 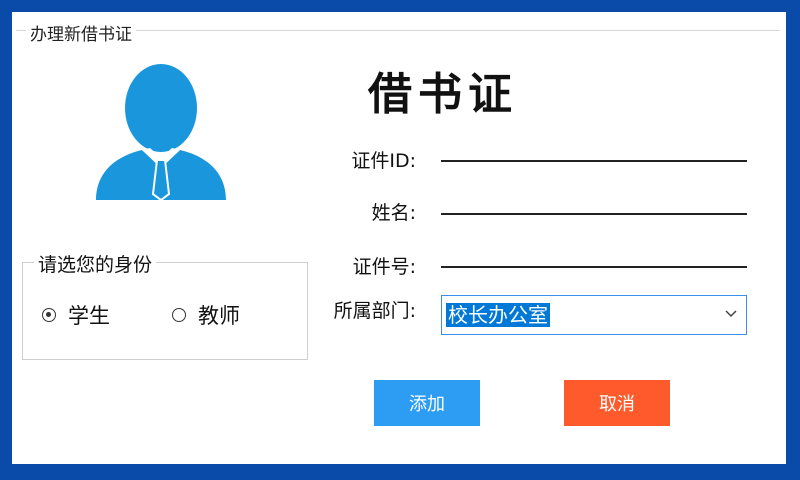 What do you see at coordinates (594, 214) in the screenshot?
I see `name-field` at bounding box center [594, 214].